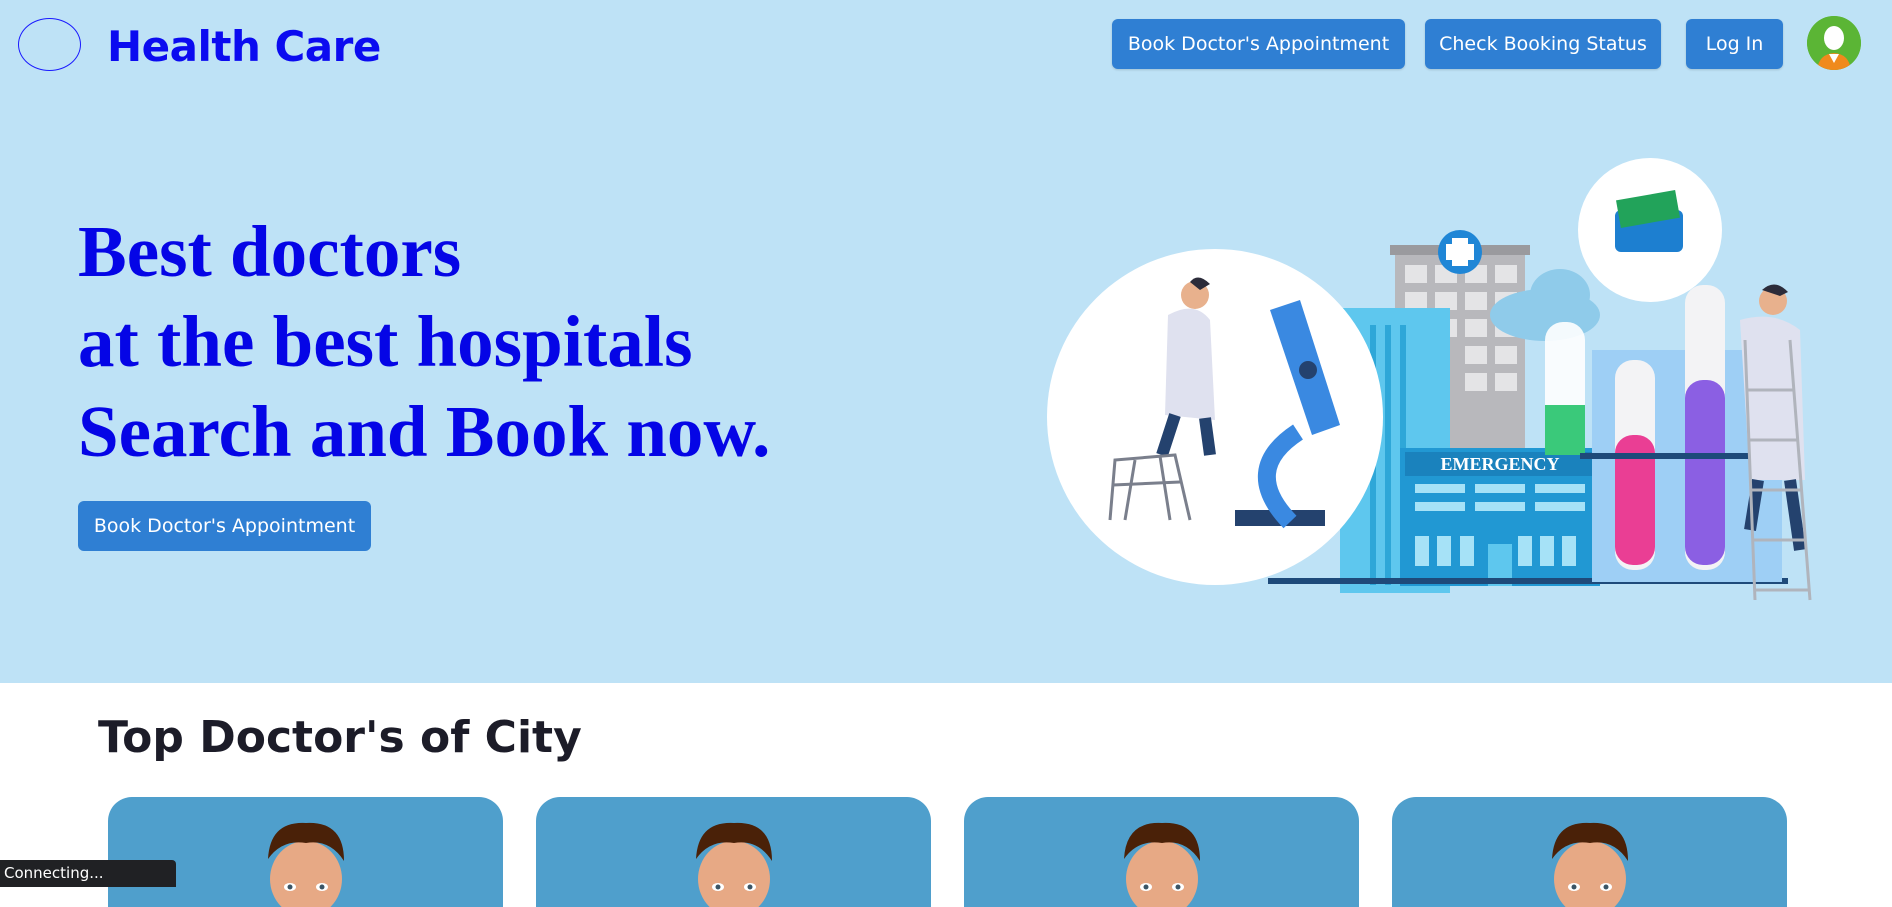  I want to click on emergency-sign: EMERGENCY, so click(1499, 464).